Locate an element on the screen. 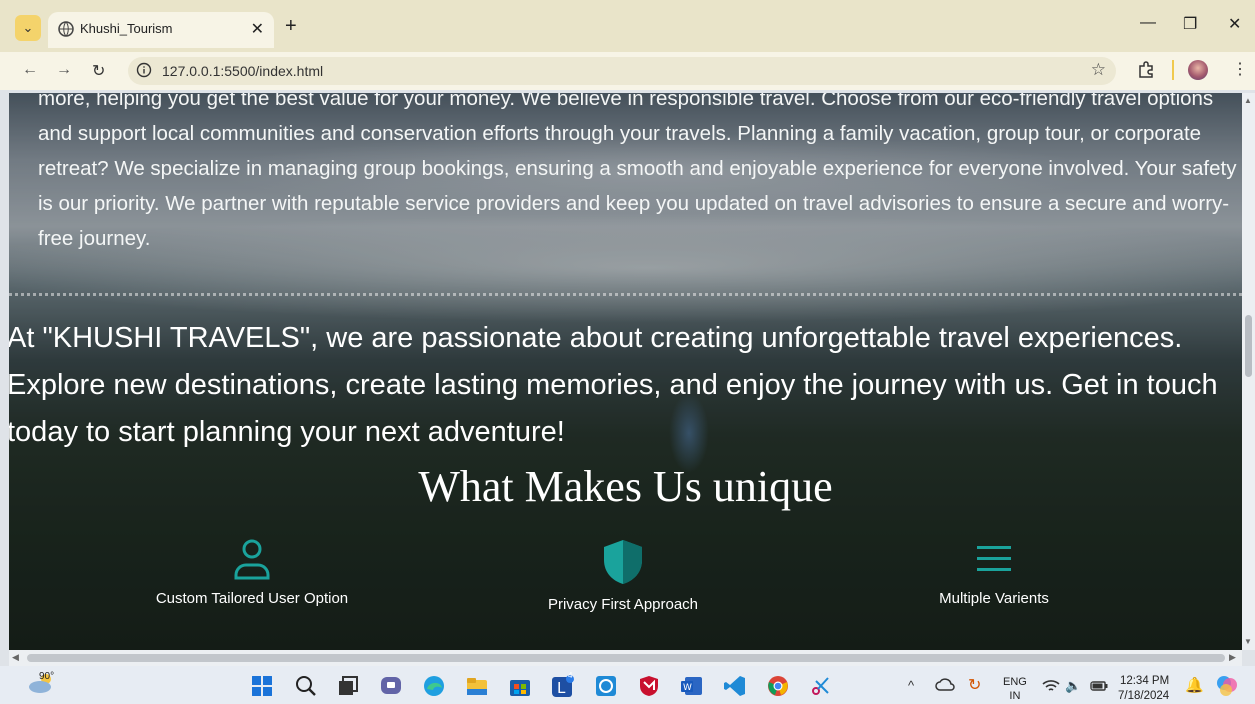 The image size is (1255, 704). svg-text: W is located at coordinates (687, 688).